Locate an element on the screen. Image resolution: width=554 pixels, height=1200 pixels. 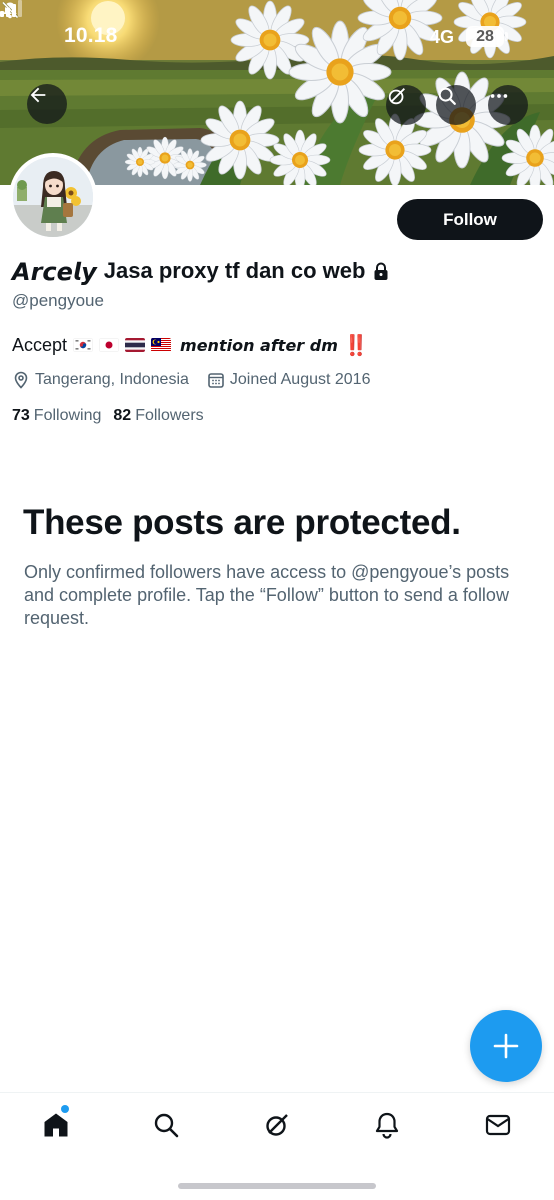
profile-handle: @pengyoue is located at coordinates (58, 300).